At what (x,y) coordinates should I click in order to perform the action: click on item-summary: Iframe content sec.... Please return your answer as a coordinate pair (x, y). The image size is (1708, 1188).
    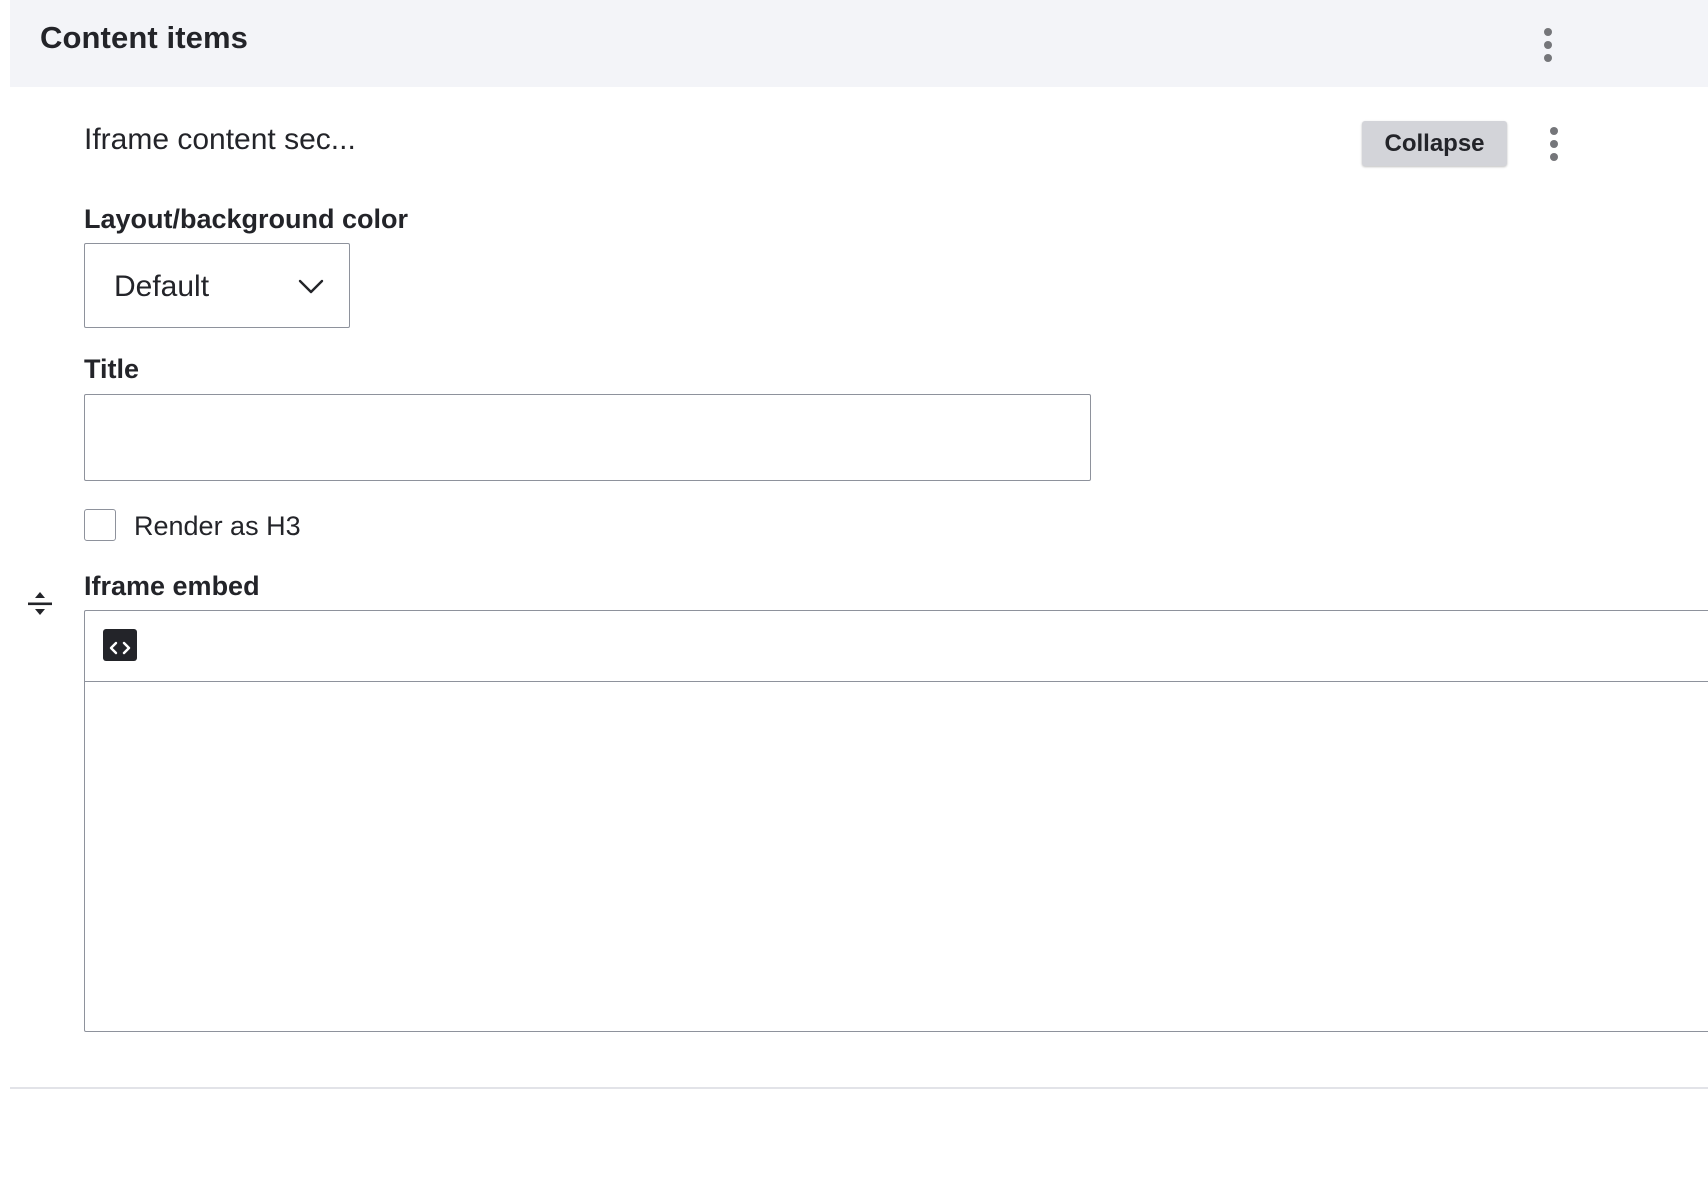
    Looking at the image, I should click on (220, 139).